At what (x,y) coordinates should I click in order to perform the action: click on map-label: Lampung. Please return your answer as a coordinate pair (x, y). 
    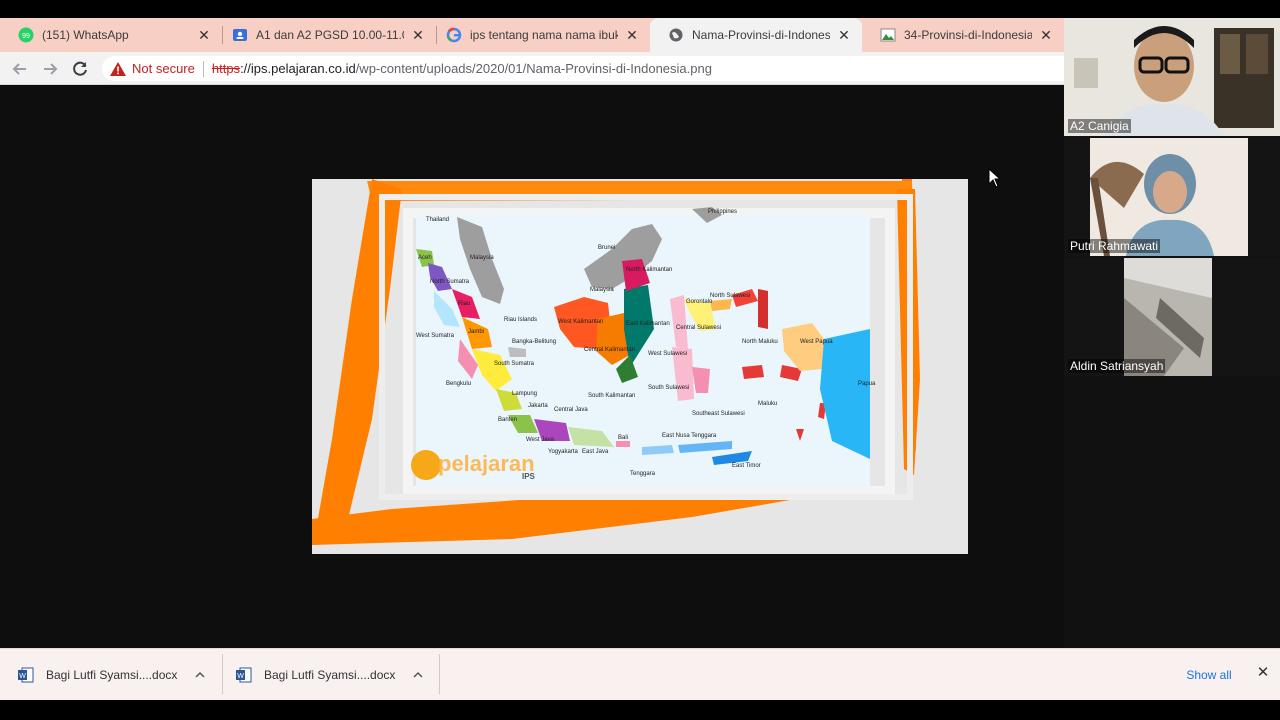
    Looking at the image, I should click on (524, 394).